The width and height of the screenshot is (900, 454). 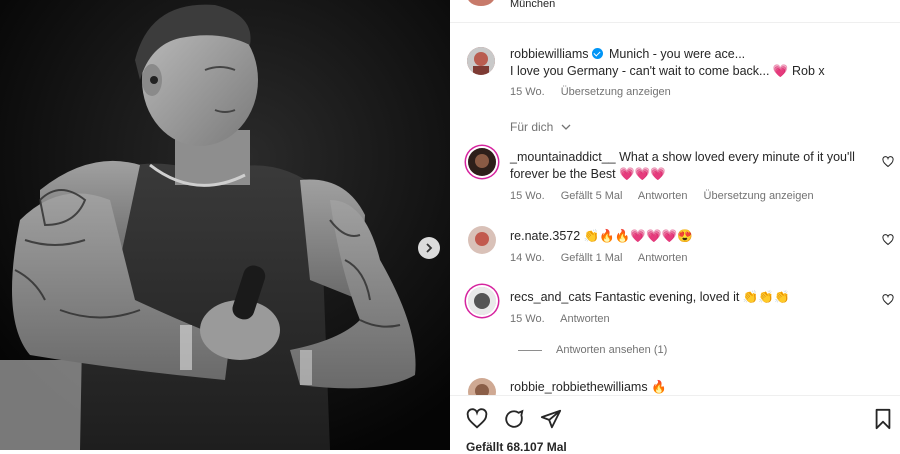 I want to click on caption-line2-tail: Rob x, so click(x=808, y=71).